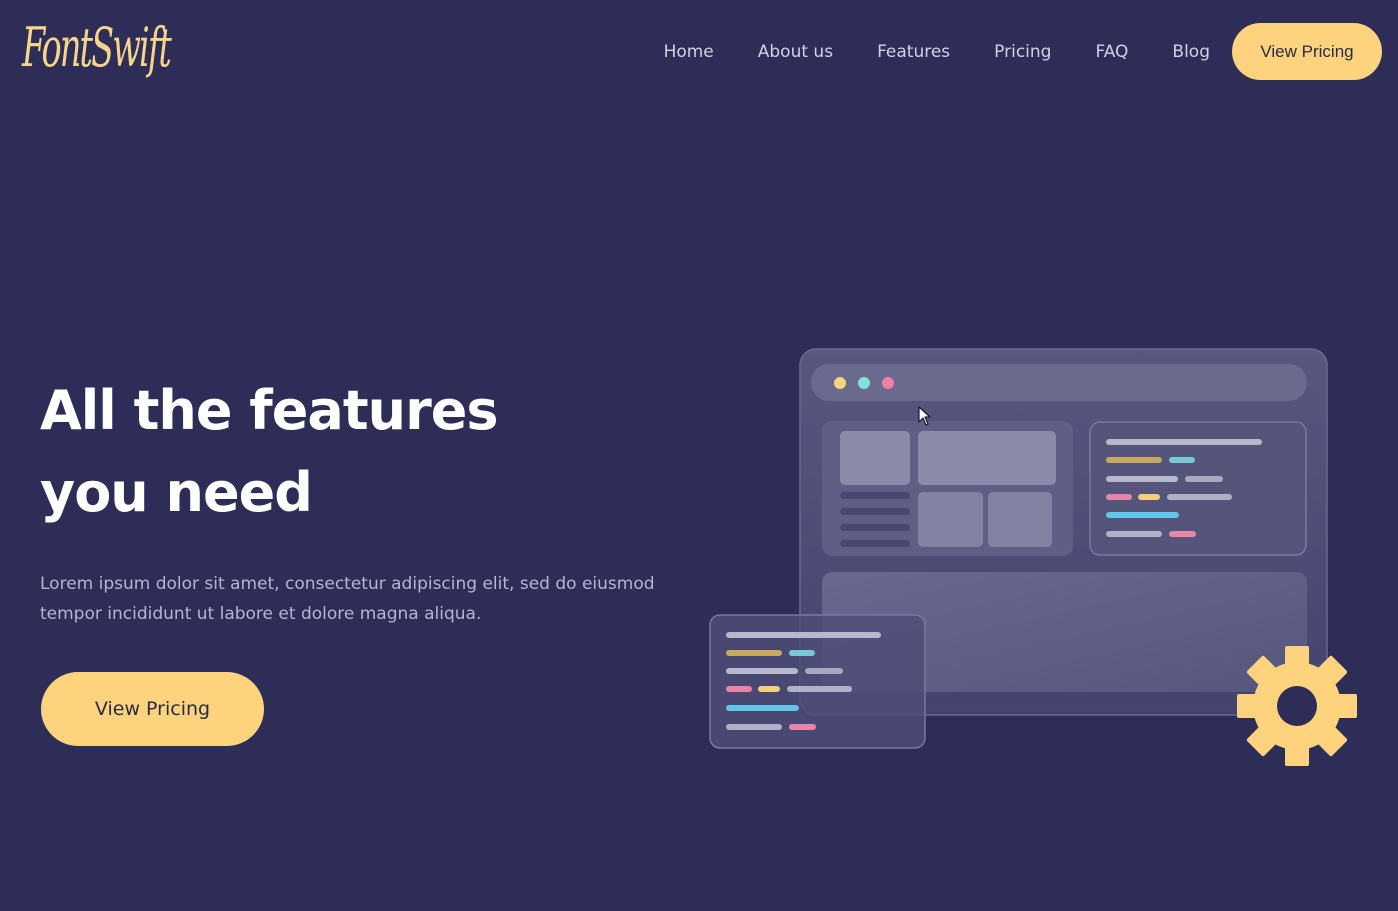  I want to click on nav-link-pricing: Pricing, so click(1022, 52).